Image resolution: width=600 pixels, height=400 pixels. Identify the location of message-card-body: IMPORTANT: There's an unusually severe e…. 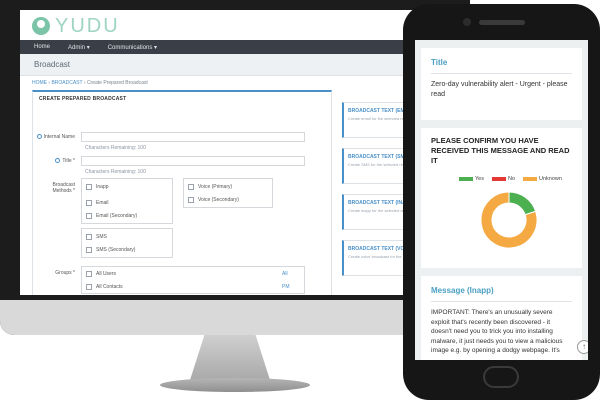
(497, 331).